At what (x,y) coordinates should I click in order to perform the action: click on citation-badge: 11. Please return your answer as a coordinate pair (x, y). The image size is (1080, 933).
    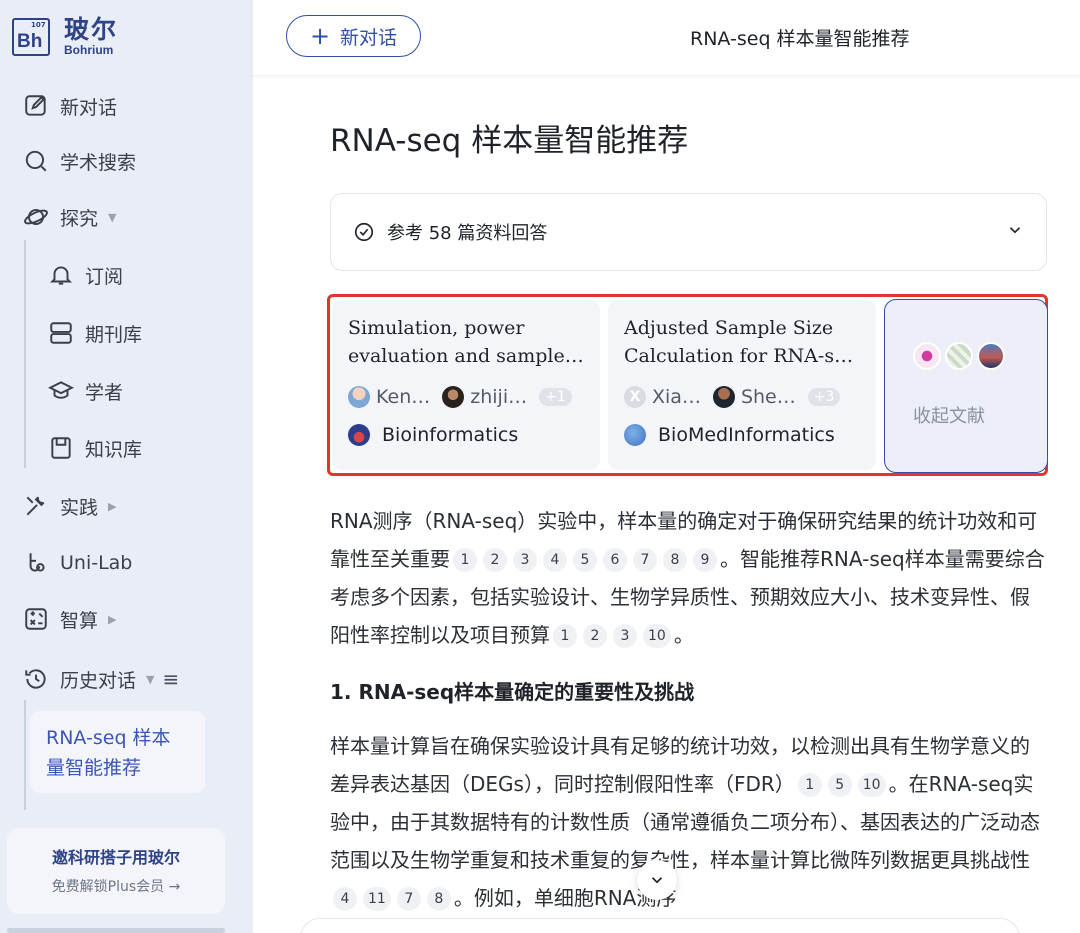
    Looking at the image, I should click on (377, 899).